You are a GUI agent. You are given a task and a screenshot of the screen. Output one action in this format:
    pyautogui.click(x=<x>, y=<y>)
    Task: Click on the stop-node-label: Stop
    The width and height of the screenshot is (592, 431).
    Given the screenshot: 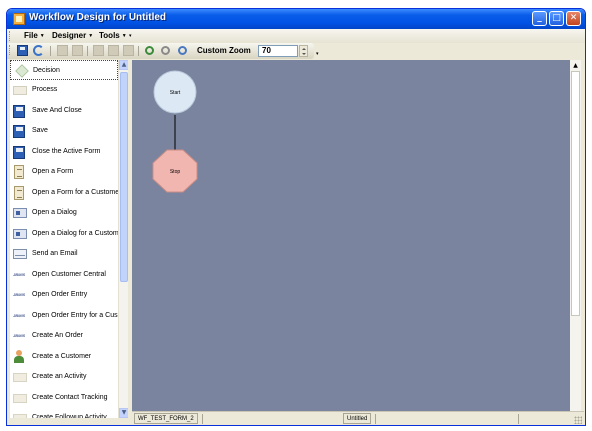 What is the action you would take?
    pyautogui.click(x=175, y=172)
    